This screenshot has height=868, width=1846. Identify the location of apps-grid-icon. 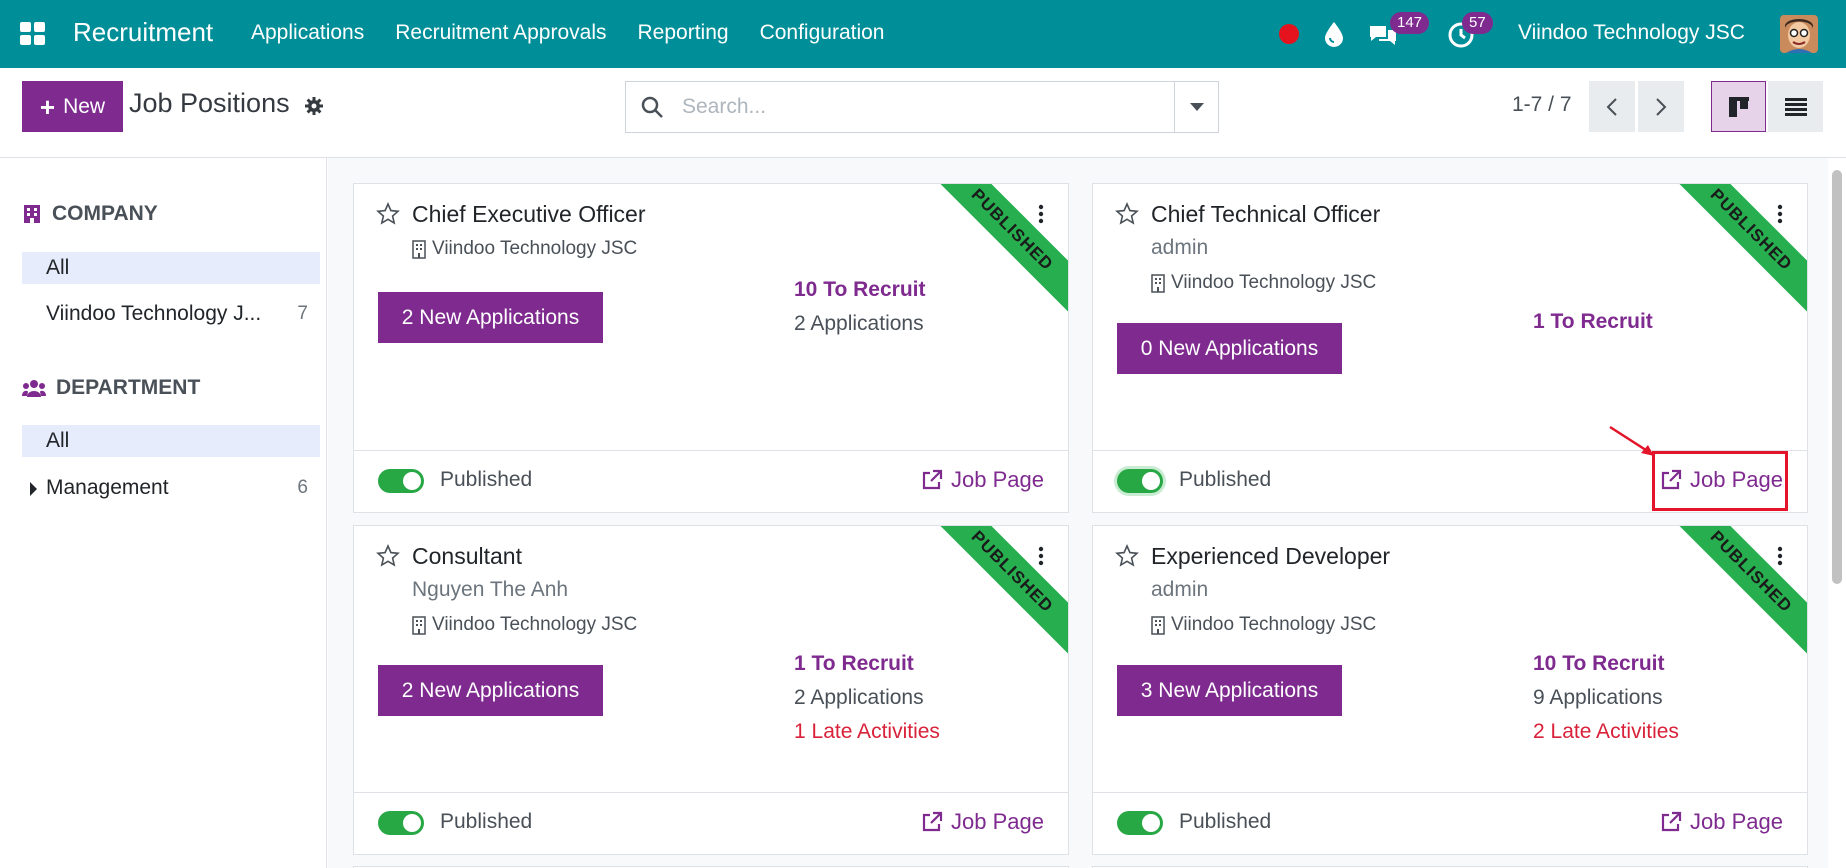
(33, 34).